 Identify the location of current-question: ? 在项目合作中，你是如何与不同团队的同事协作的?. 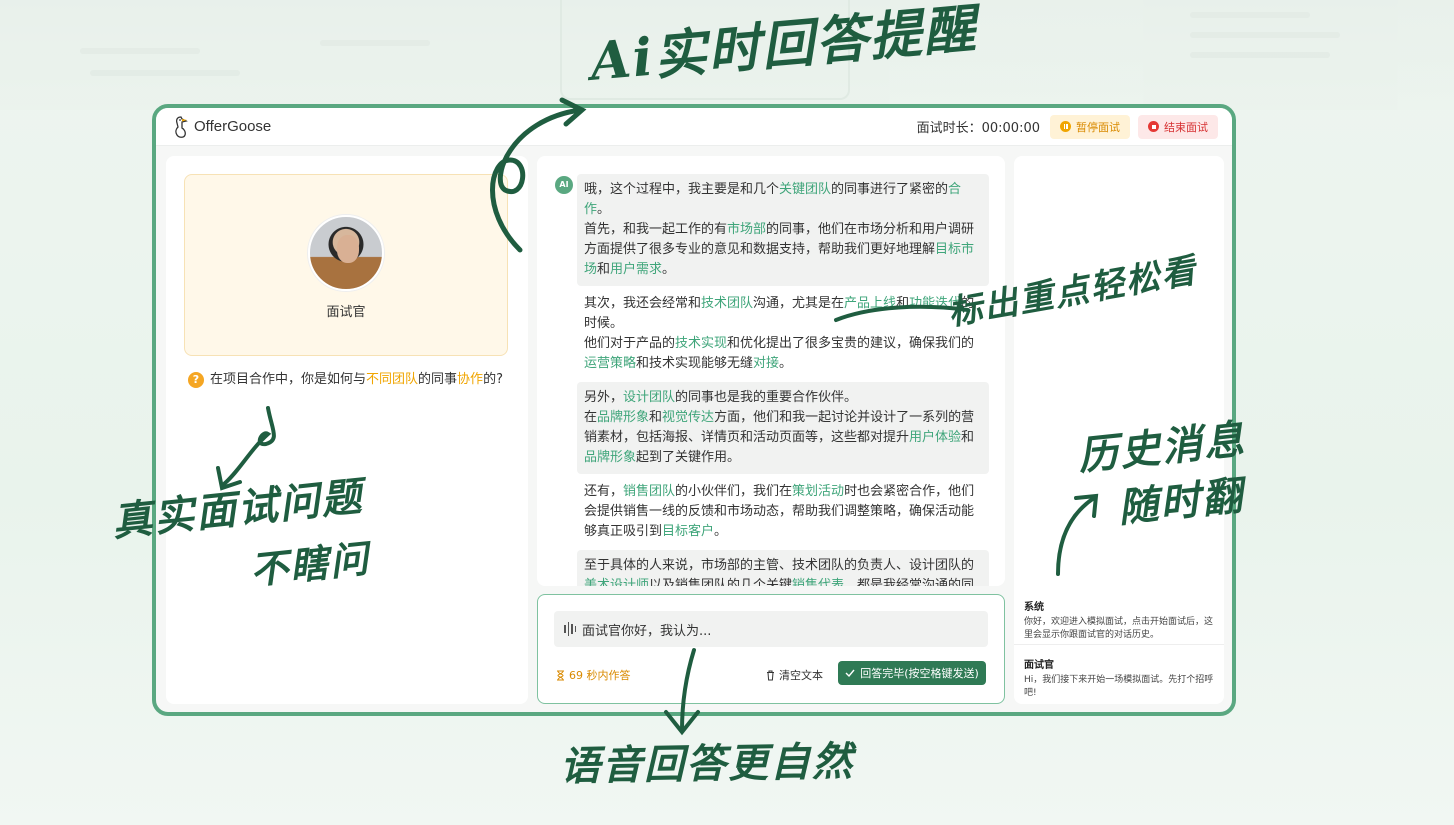
(348, 379).